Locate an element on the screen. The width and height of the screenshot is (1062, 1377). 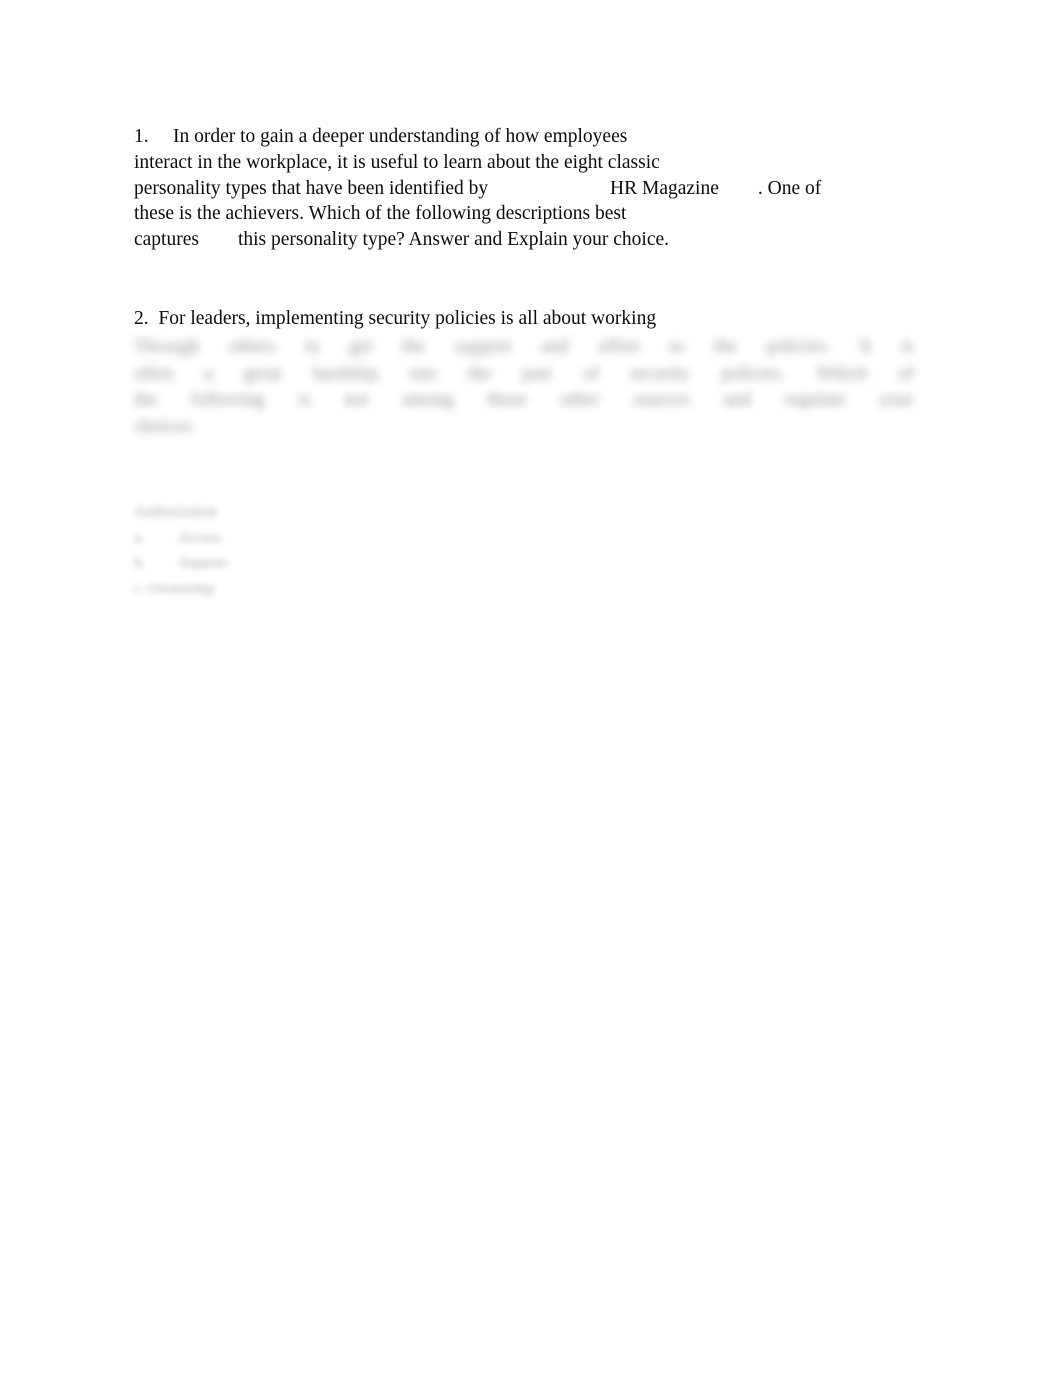
option-line-4: c. Ownership is located at coordinates (174, 588).